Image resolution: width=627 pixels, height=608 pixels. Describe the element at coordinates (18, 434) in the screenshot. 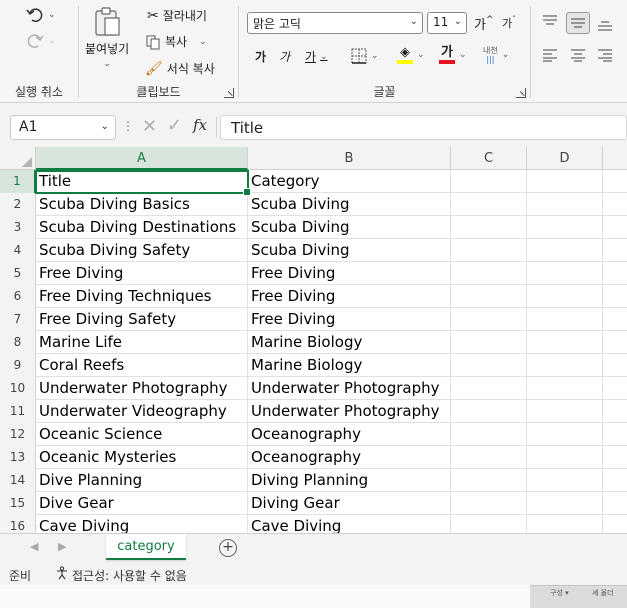

I see `row-header: 12` at that location.